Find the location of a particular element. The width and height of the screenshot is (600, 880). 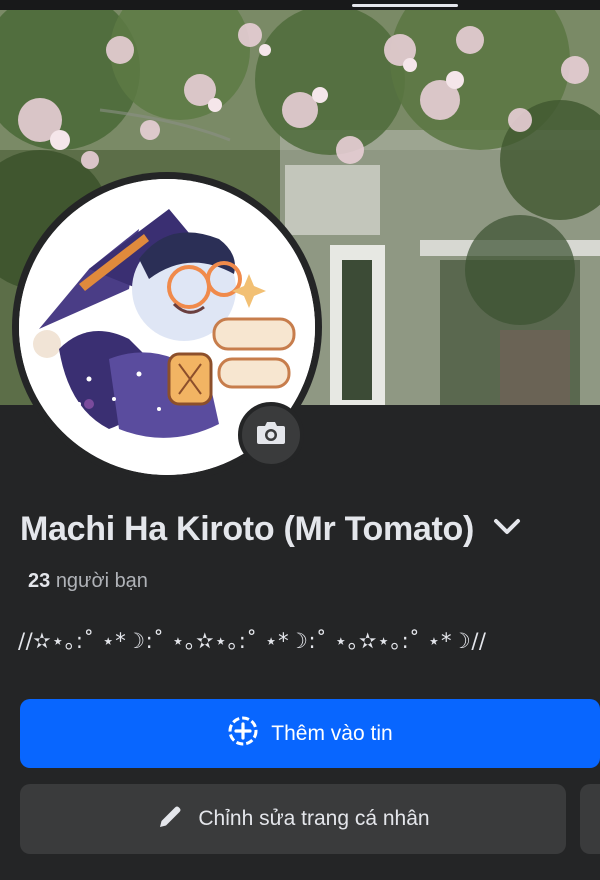

edit-profile-label: Chỉnh sửa trang cá nhân is located at coordinates (314, 818).